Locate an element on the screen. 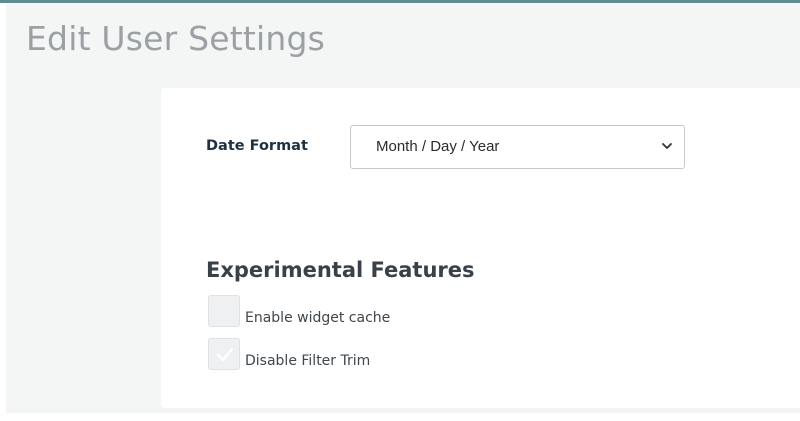  date-format-label: Date Format is located at coordinates (257, 146).